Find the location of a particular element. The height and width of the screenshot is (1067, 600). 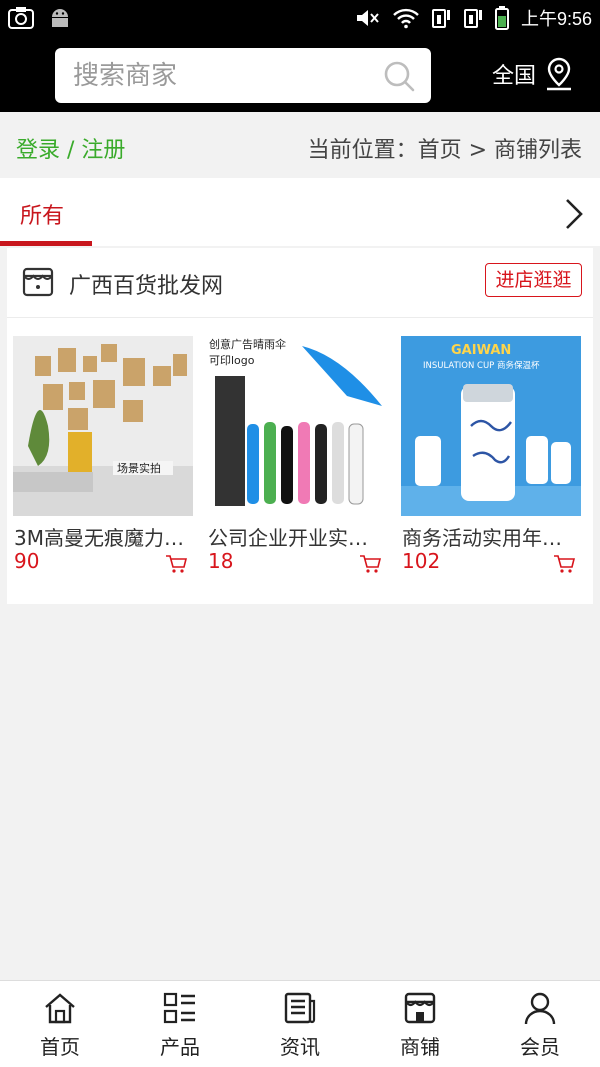

search-box is located at coordinates (243, 75).